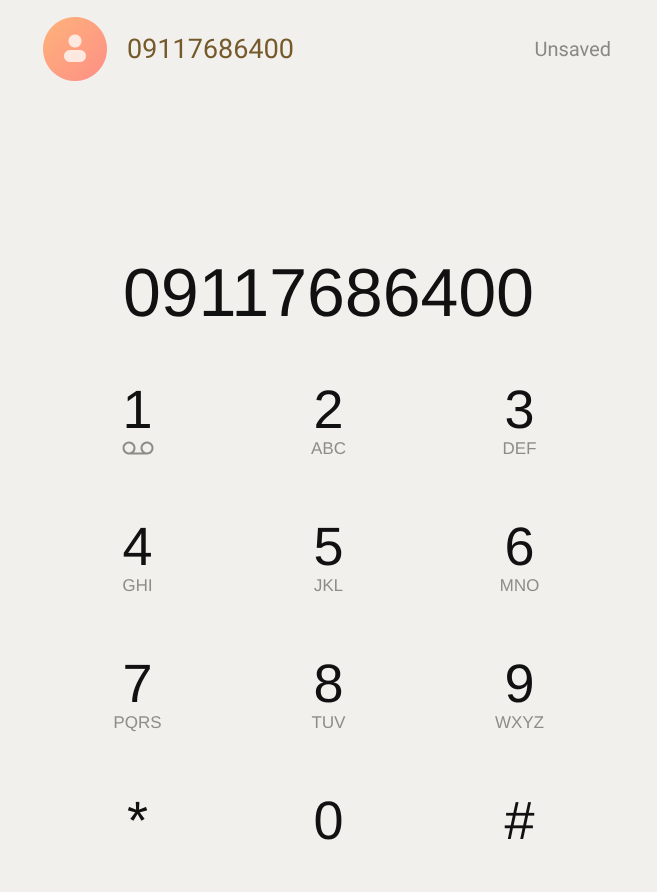 This screenshot has height=892, width=657. Describe the element at coordinates (519, 708) in the screenshot. I see `dial-key: 9 WXYZ` at that location.